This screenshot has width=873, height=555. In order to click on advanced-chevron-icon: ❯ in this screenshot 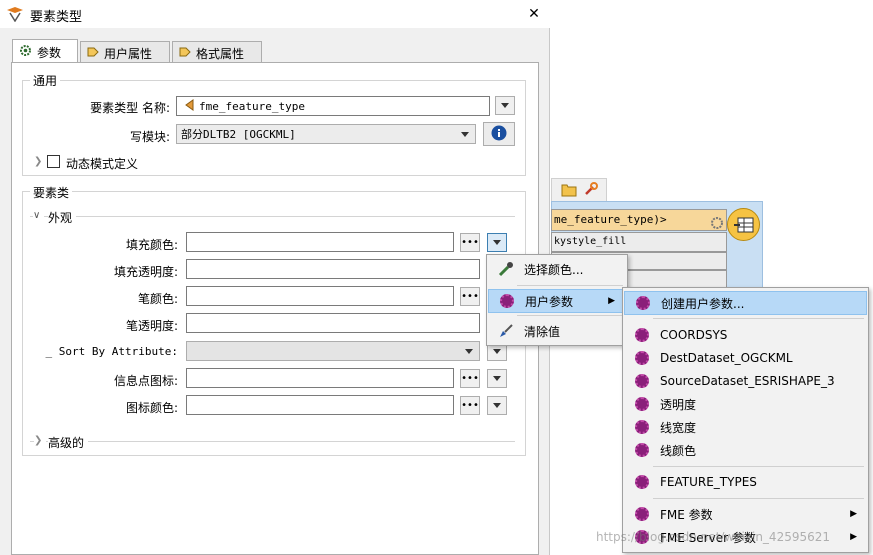, I will do `click(40, 440)`.